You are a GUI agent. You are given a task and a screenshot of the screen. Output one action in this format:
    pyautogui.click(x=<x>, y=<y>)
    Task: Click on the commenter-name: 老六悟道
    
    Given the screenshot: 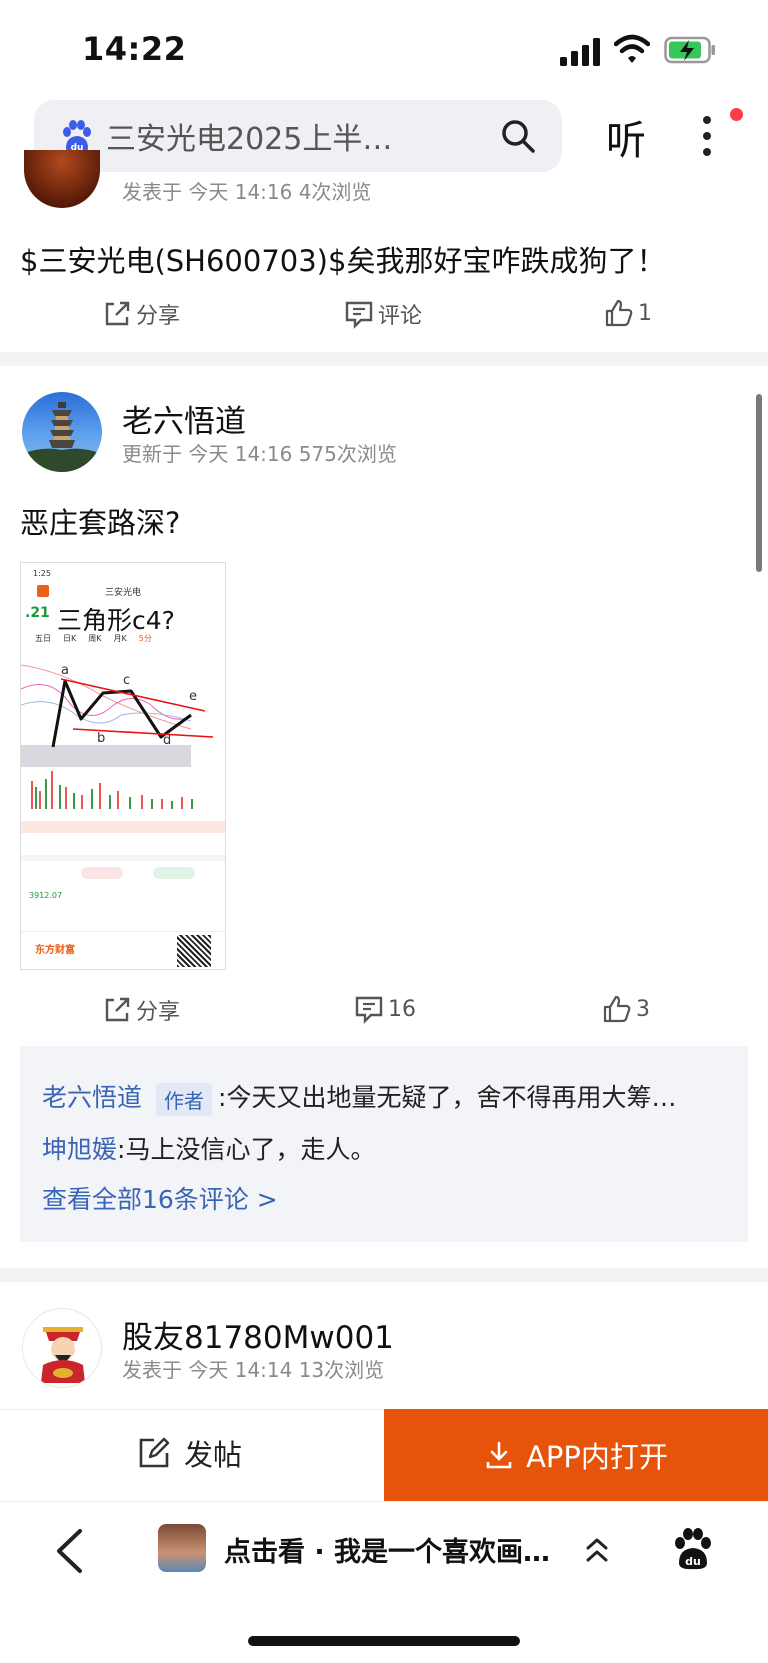 What is the action you would take?
    pyautogui.click(x=92, y=1097)
    